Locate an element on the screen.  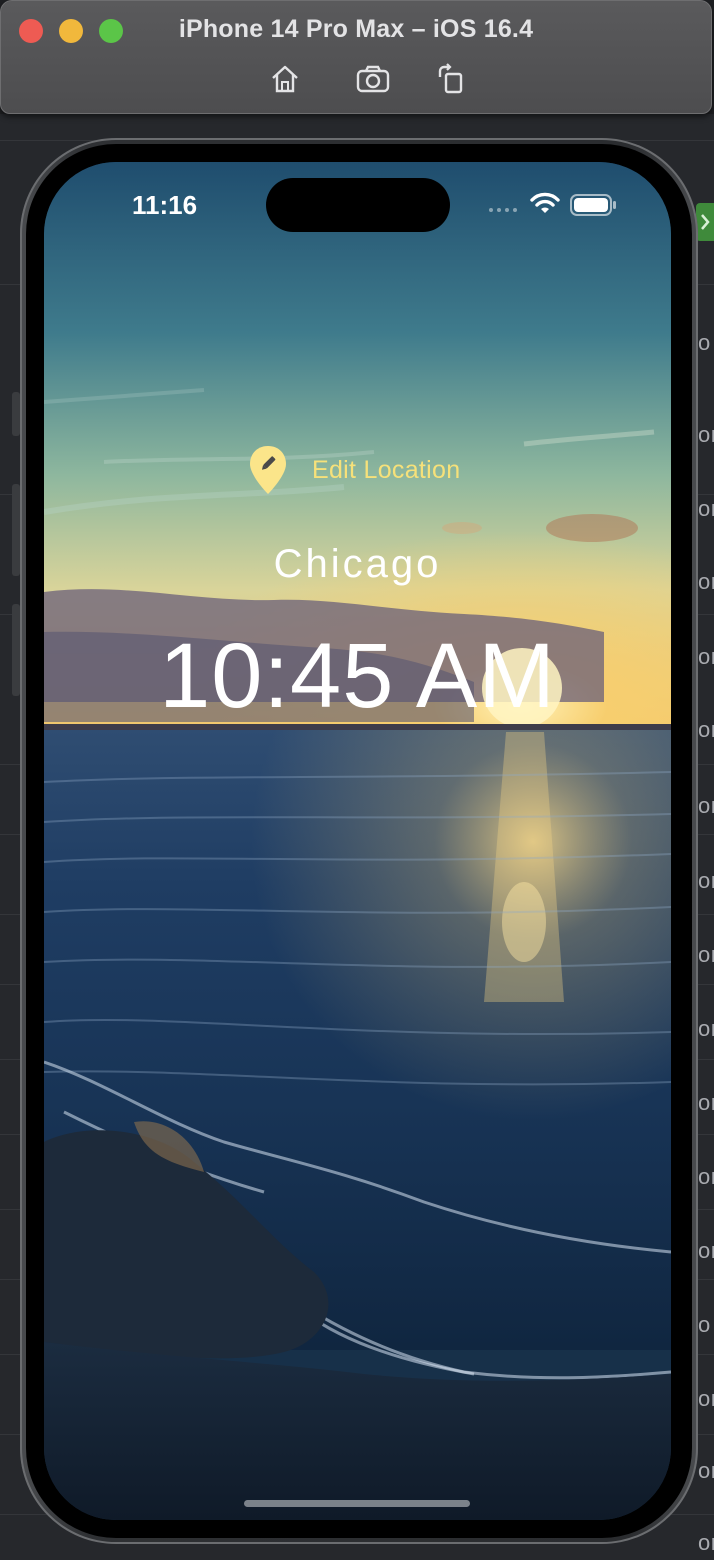
simulator-title: iPhone 14 Pro Max – iOS 16.4 is located at coordinates (356, 29).